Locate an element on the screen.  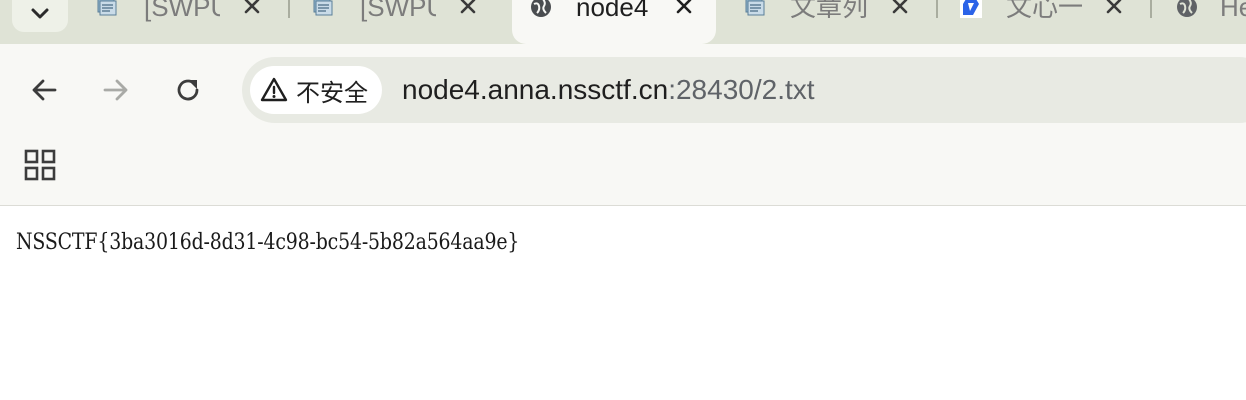
tab-node4-active: node4 is located at coordinates (614, 22).